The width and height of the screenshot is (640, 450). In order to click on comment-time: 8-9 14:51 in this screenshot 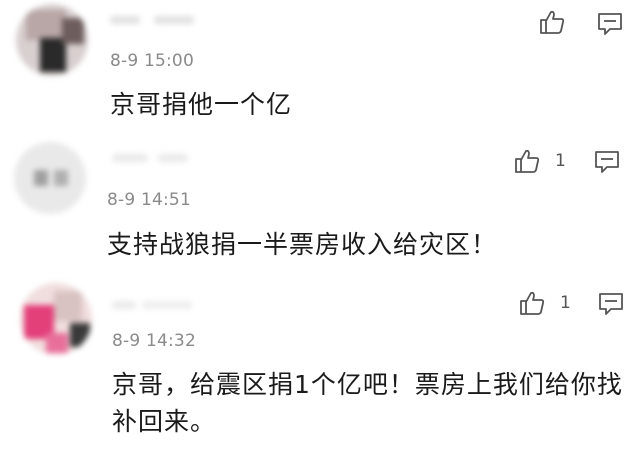, I will do `click(149, 200)`.